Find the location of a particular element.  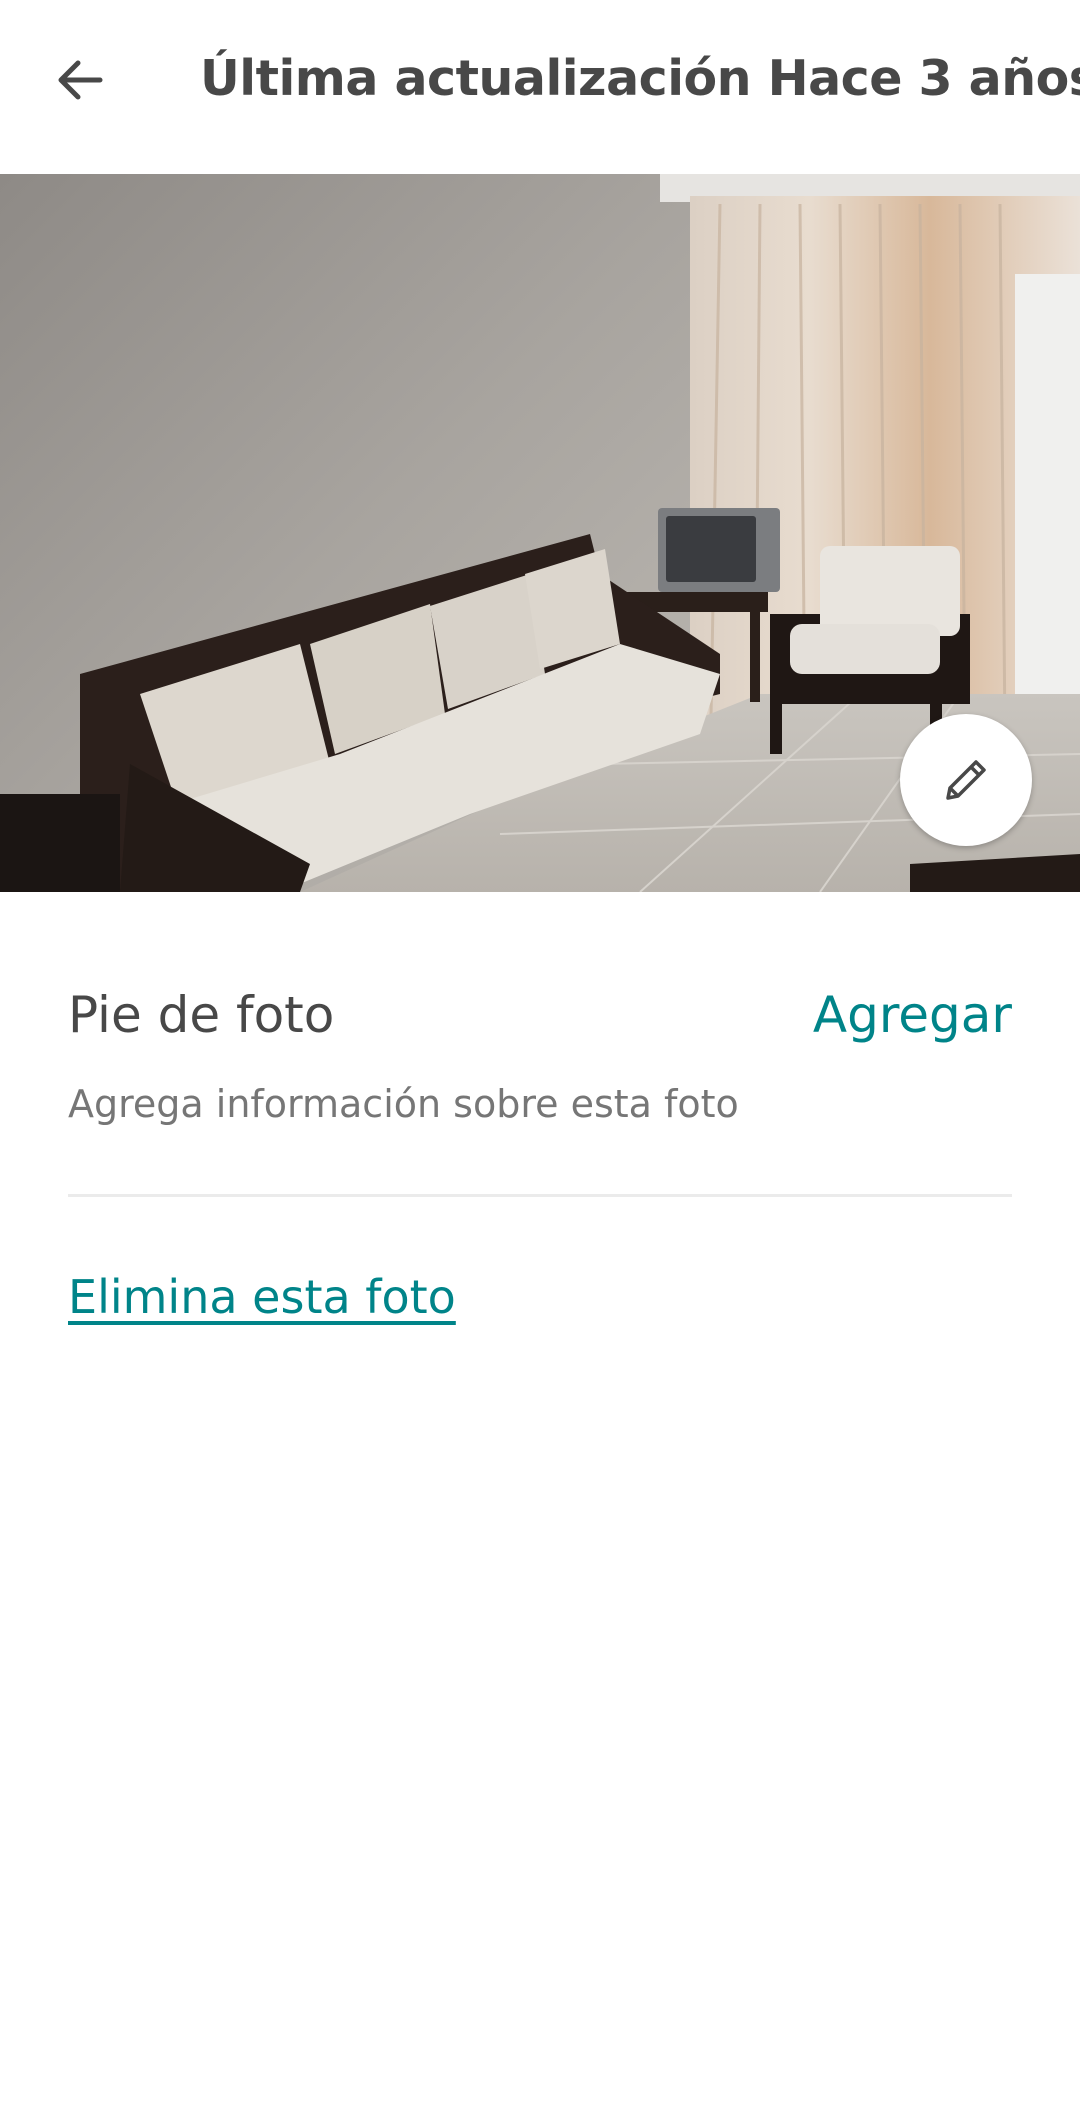

caption-label: Pie de foto is located at coordinates (201, 1015).